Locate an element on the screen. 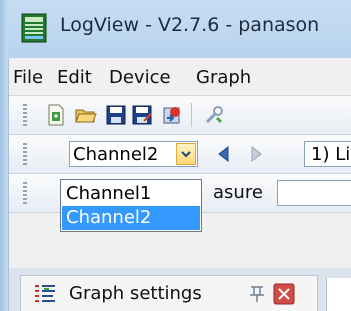  panel-frame-edge is located at coordinates (338, 294).